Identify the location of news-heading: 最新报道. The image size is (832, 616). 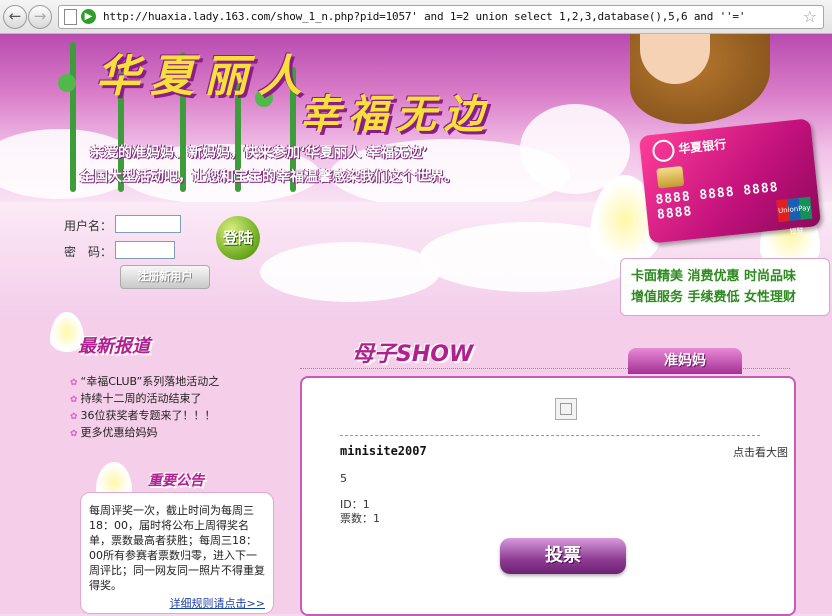
(114, 346).